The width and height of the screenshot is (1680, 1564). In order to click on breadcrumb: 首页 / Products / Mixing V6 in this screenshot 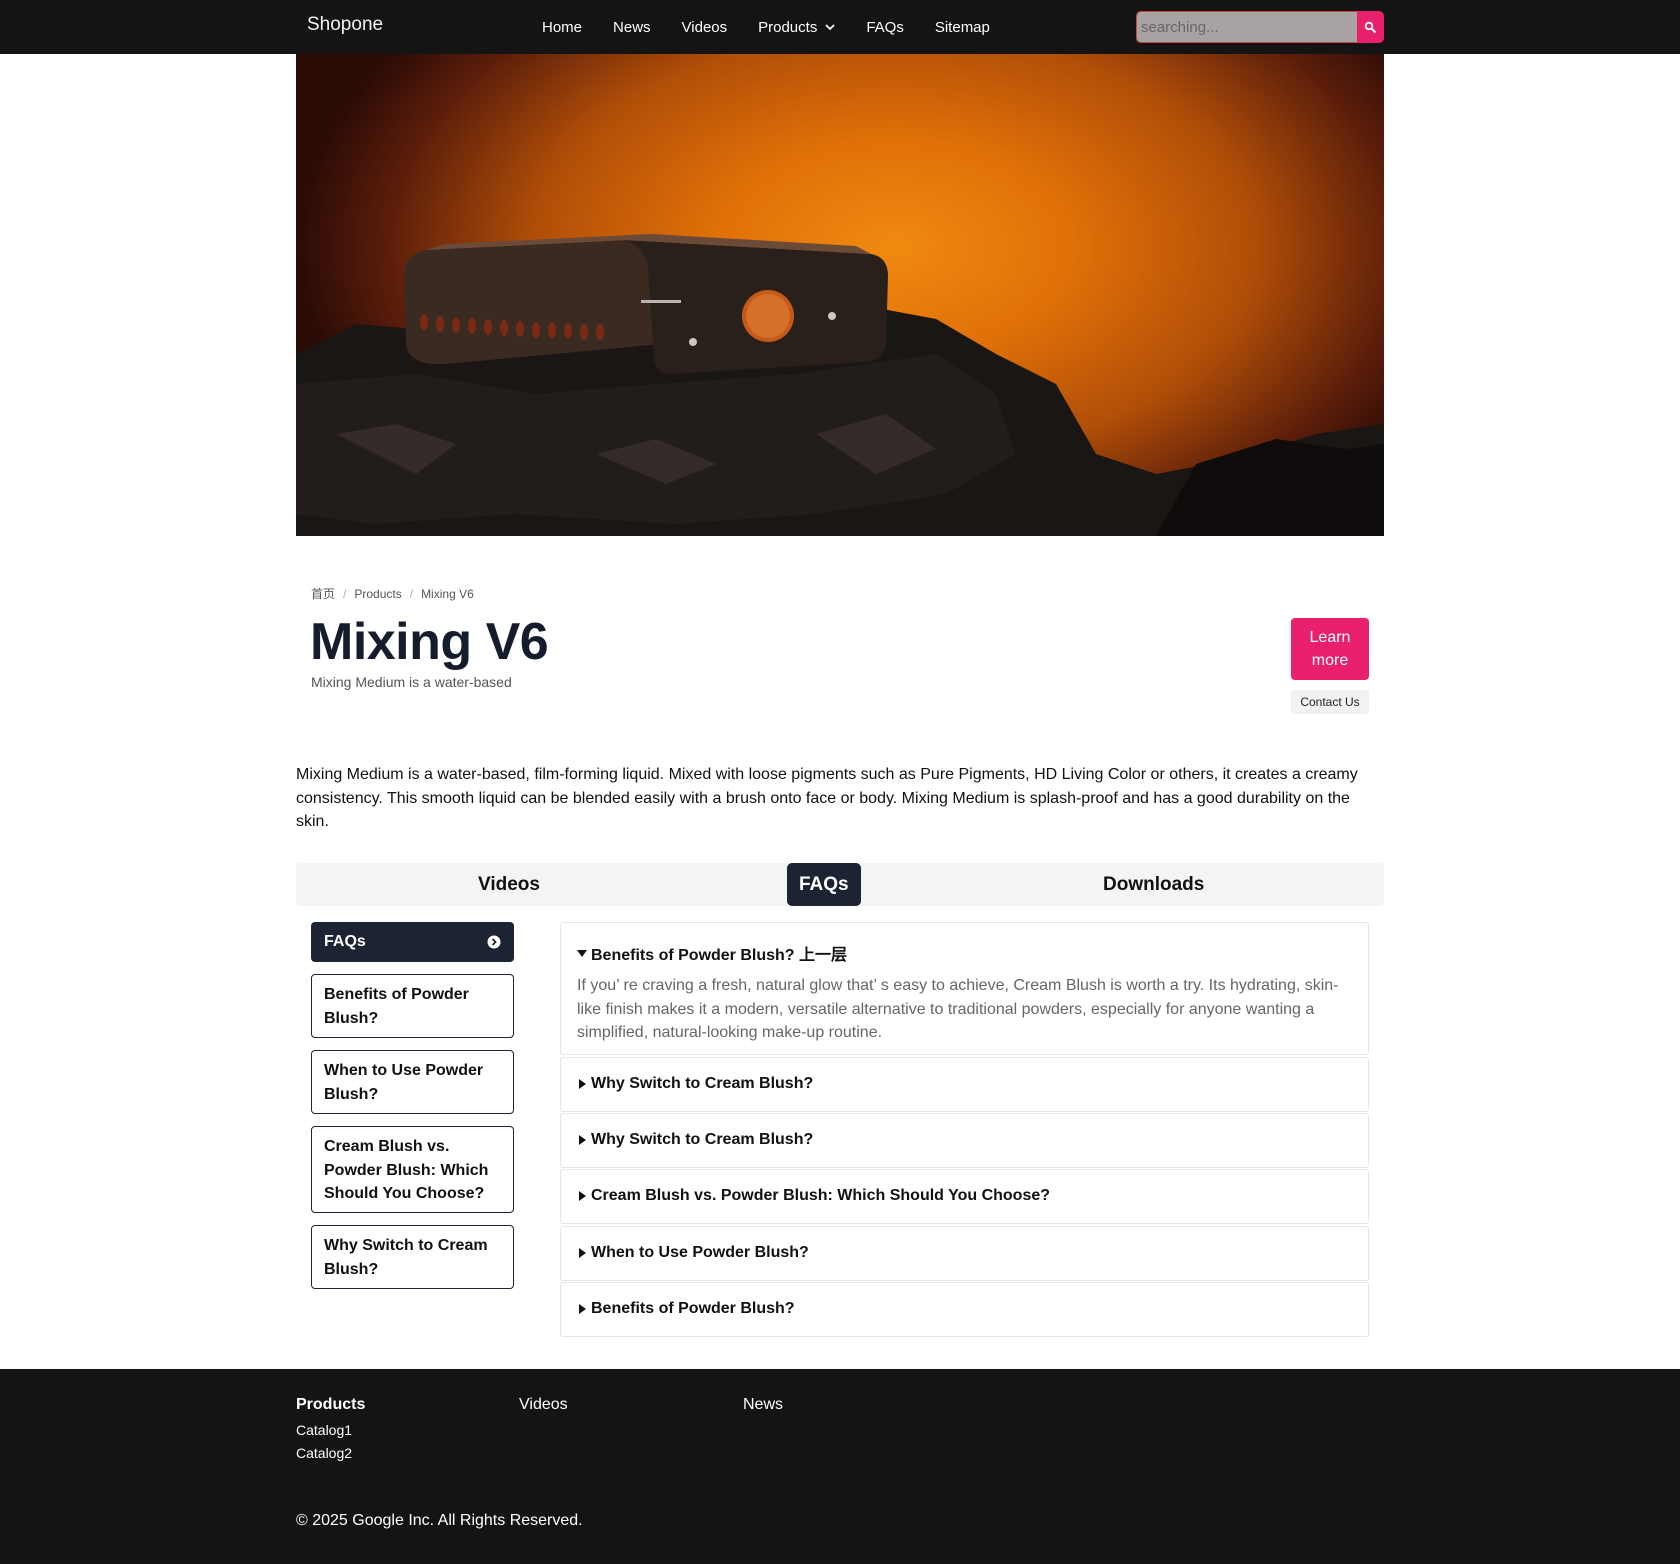, I will do `click(392, 593)`.